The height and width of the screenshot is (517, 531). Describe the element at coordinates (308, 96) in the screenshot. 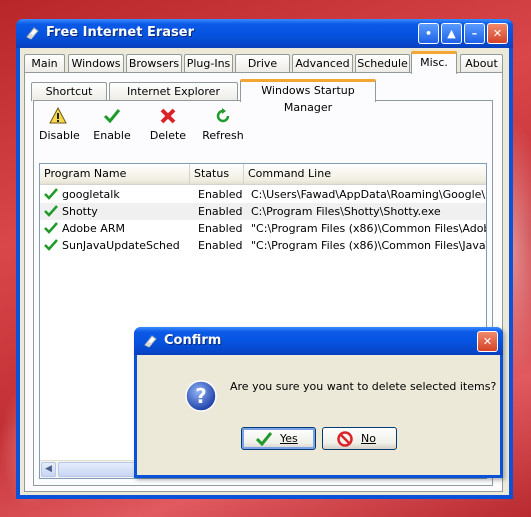

I see `tab-windows-startup-manager: Windows Startup Manager` at that location.